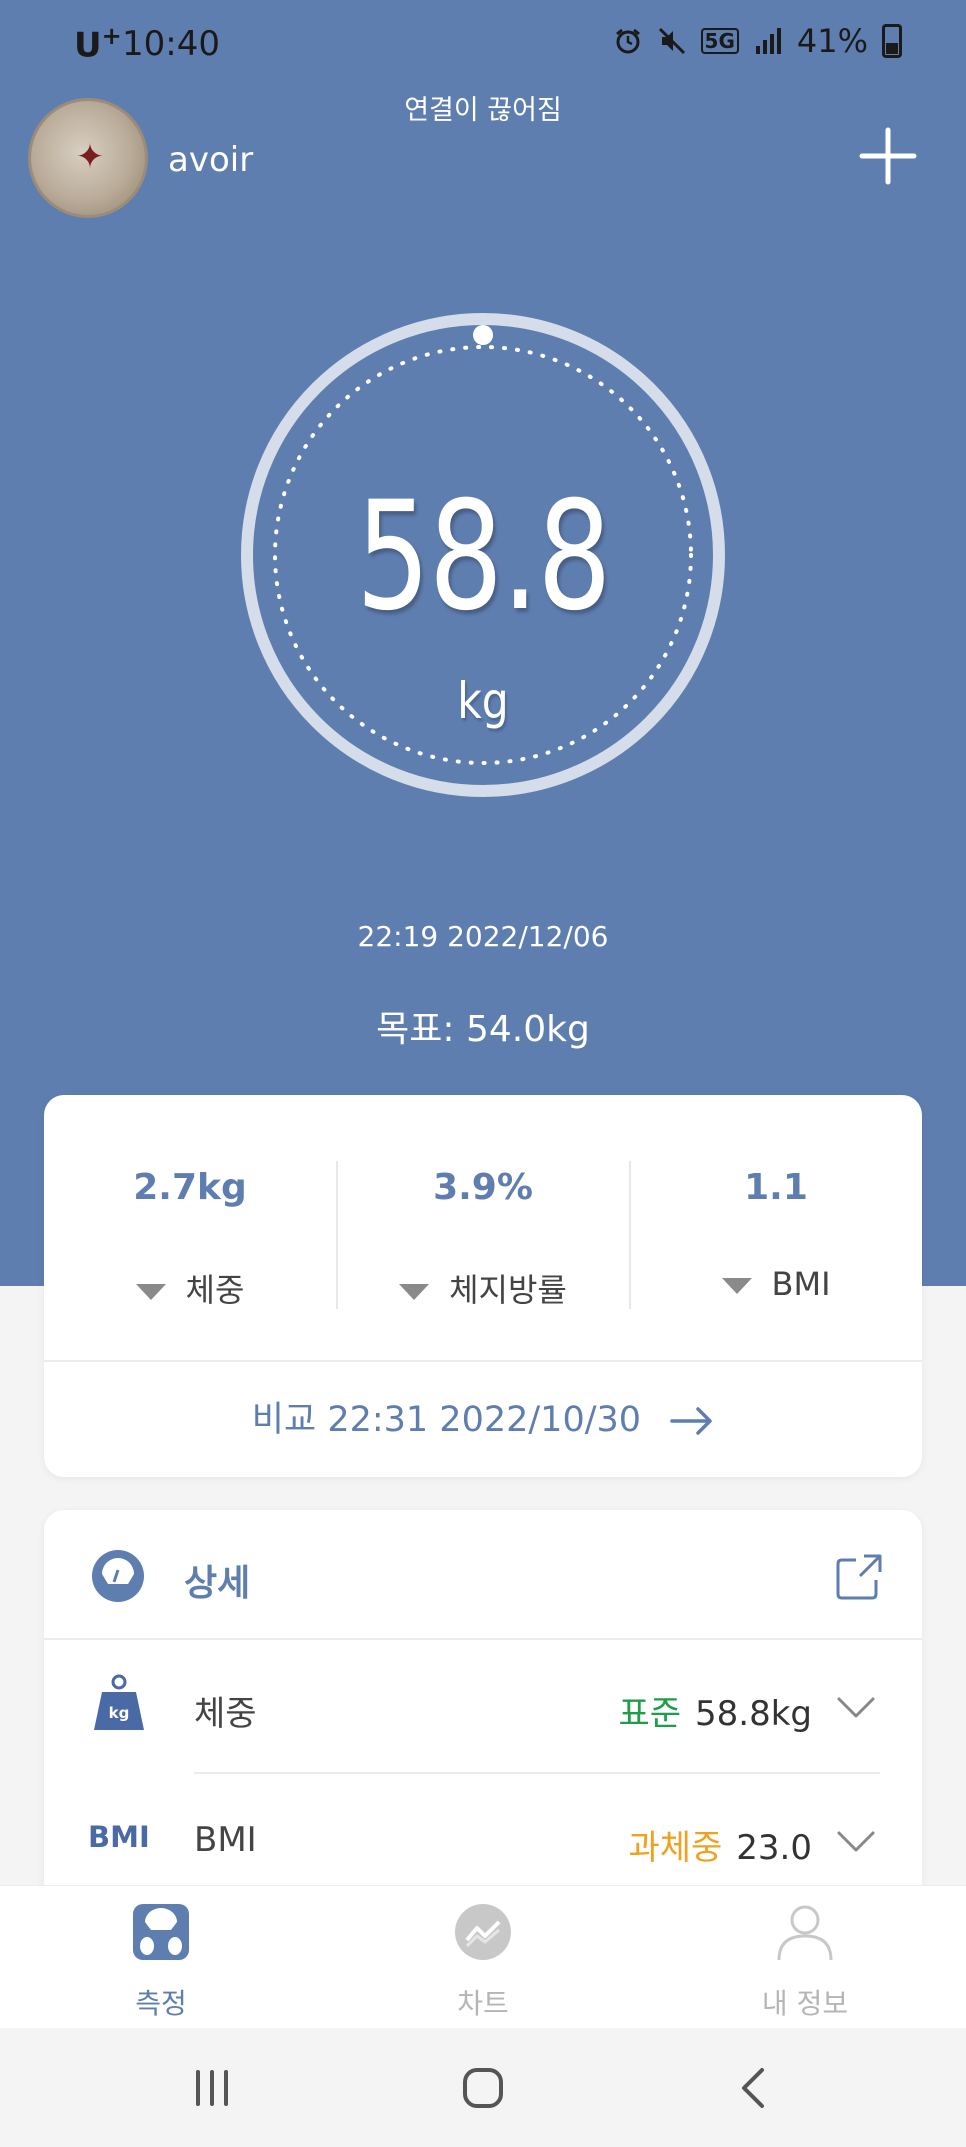 Image resolution: width=966 pixels, height=2147 pixels. I want to click on status-overweight: 과체중, so click(675, 1848).